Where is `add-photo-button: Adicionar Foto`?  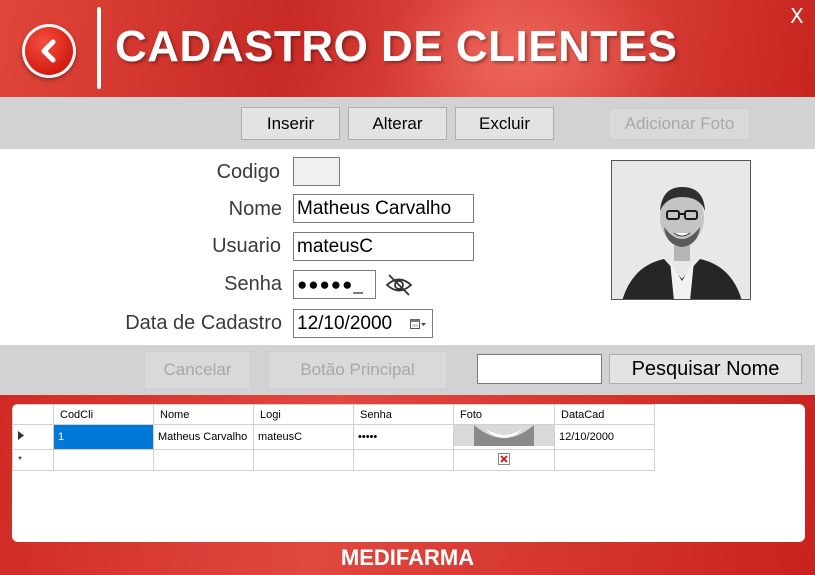 add-photo-button: Adicionar Foto is located at coordinates (679, 124).